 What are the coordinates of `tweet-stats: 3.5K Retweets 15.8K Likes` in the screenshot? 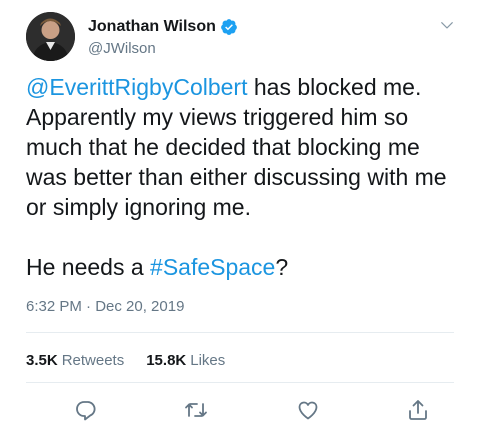 It's located at (125, 360).